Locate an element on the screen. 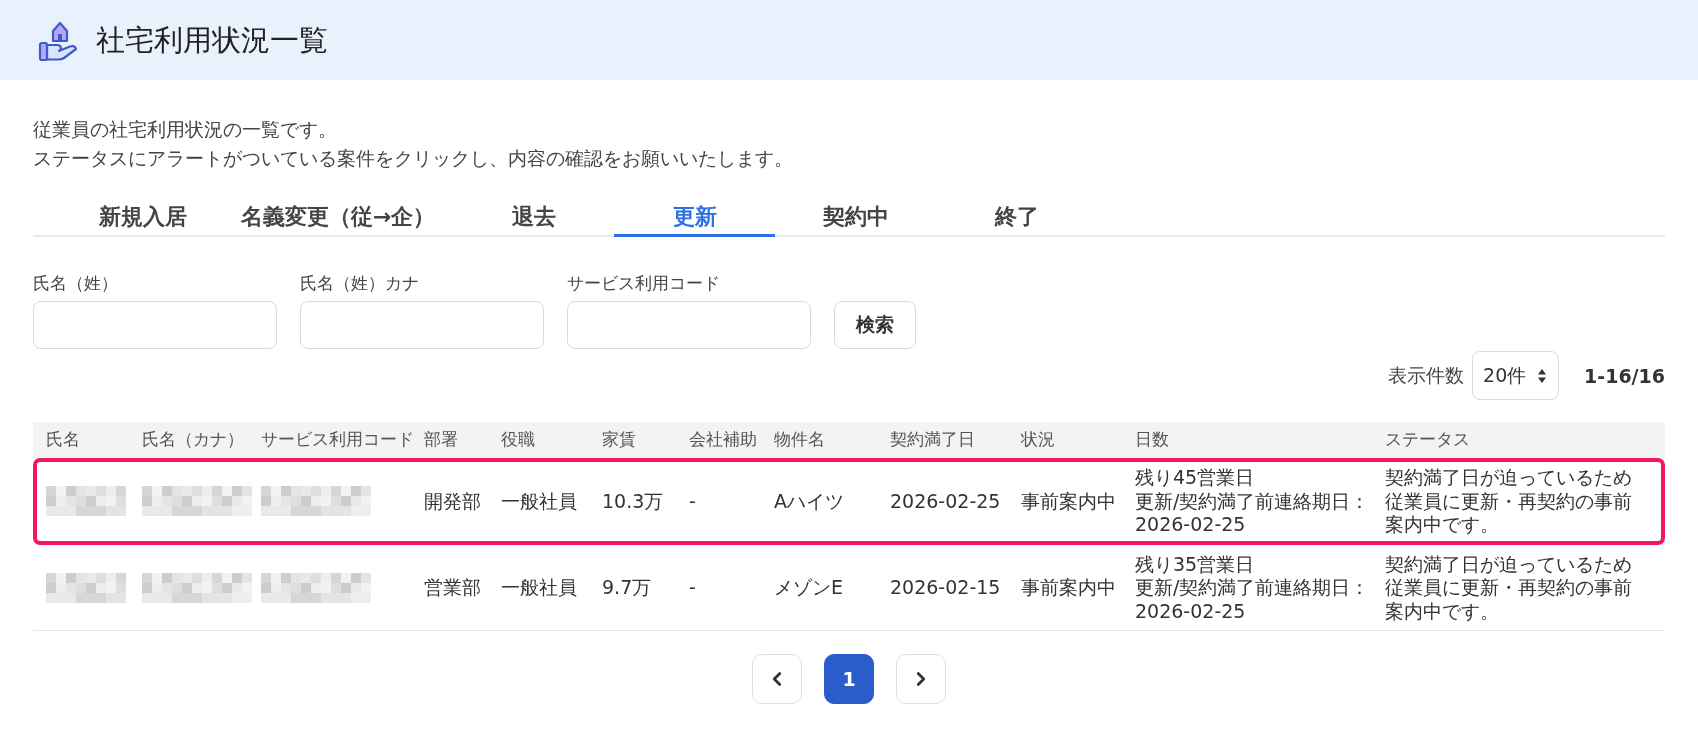 This screenshot has width=1698, height=738. page-title: 社宅利用状況一覧 is located at coordinates (212, 40).